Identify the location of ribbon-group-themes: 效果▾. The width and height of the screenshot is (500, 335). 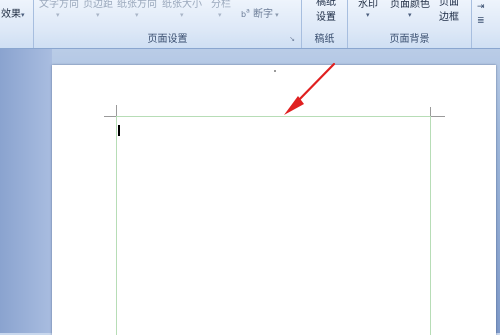
(17, 24).